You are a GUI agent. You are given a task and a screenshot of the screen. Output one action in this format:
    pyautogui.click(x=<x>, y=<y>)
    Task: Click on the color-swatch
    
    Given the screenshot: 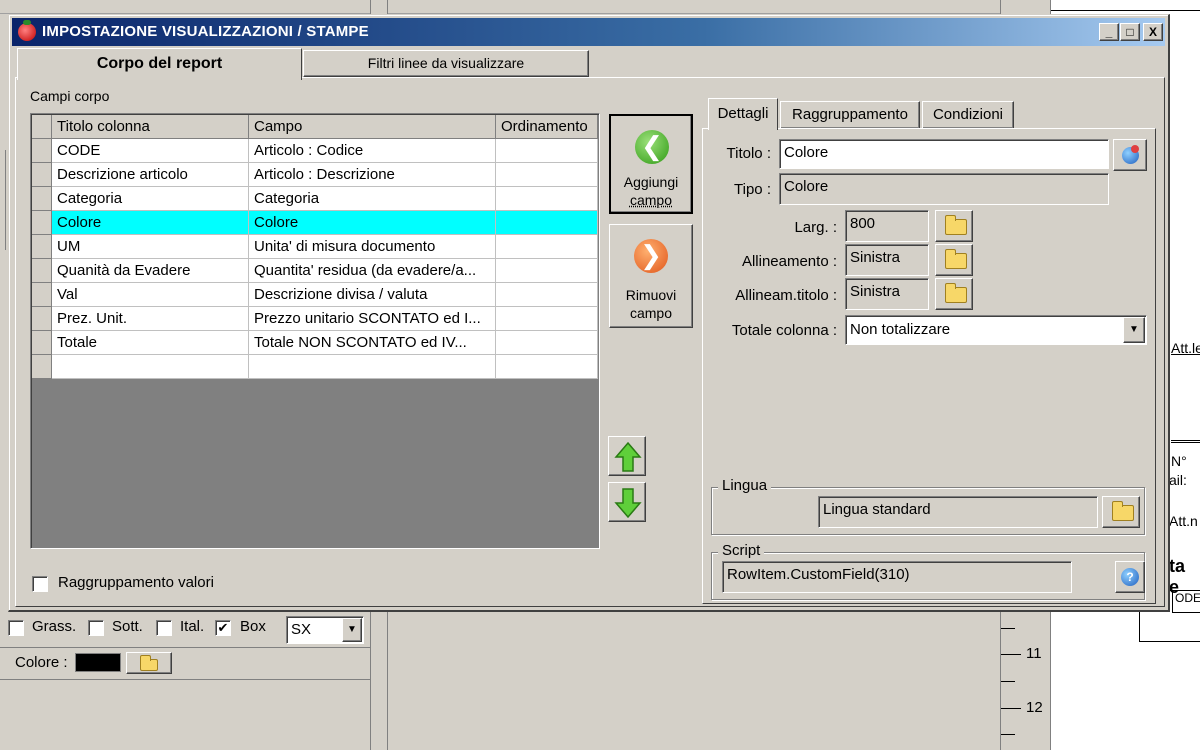 What is the action you would take?
    pyautogui.click(x=98, y=662)
    